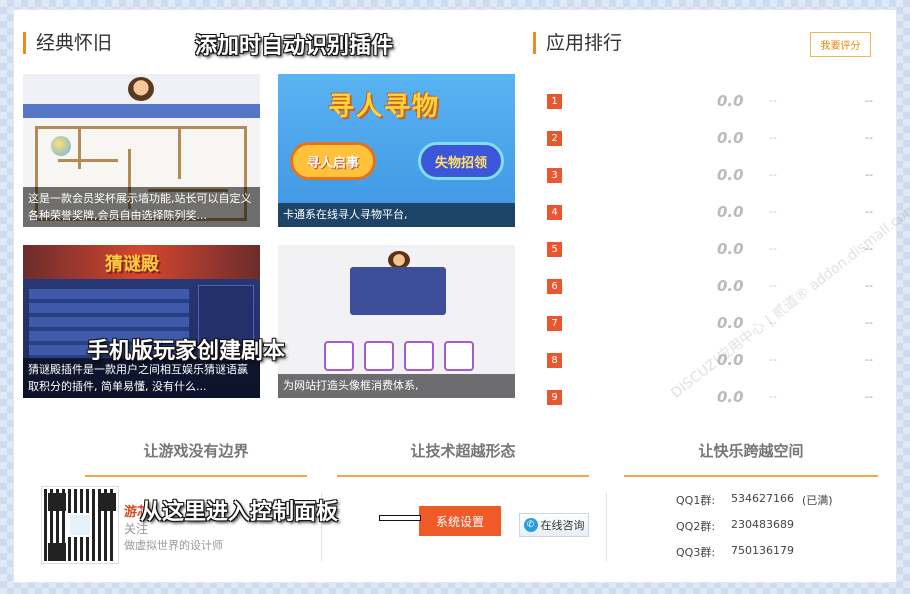 The image size is (910, 594). What do you see at coordinates (396, 150) in the screenshot?
I see `plugin-card-lost-found: 寻人寻物 寻人启事 失物招领 卡通系在线寻人寻物平台,` at bounding box center [396, 150].